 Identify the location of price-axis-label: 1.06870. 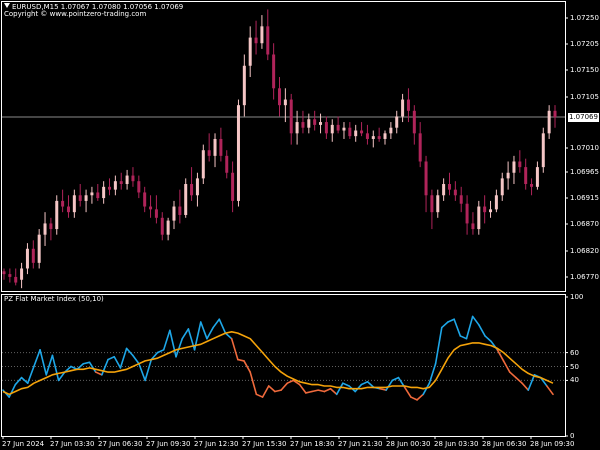
(584, 224).